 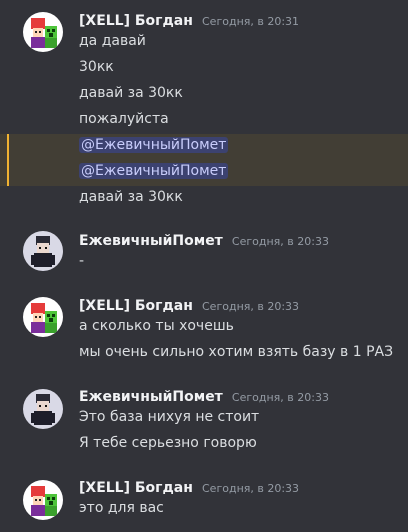 I want to click on message-line: Это база нихуя не стоит, so click(x=169, y=417).